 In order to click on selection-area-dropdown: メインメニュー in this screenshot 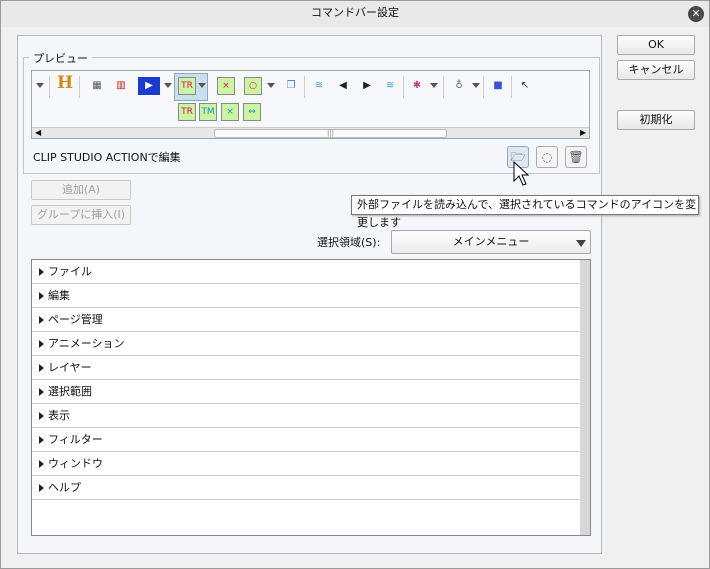, I will do `click(491, 242)`.